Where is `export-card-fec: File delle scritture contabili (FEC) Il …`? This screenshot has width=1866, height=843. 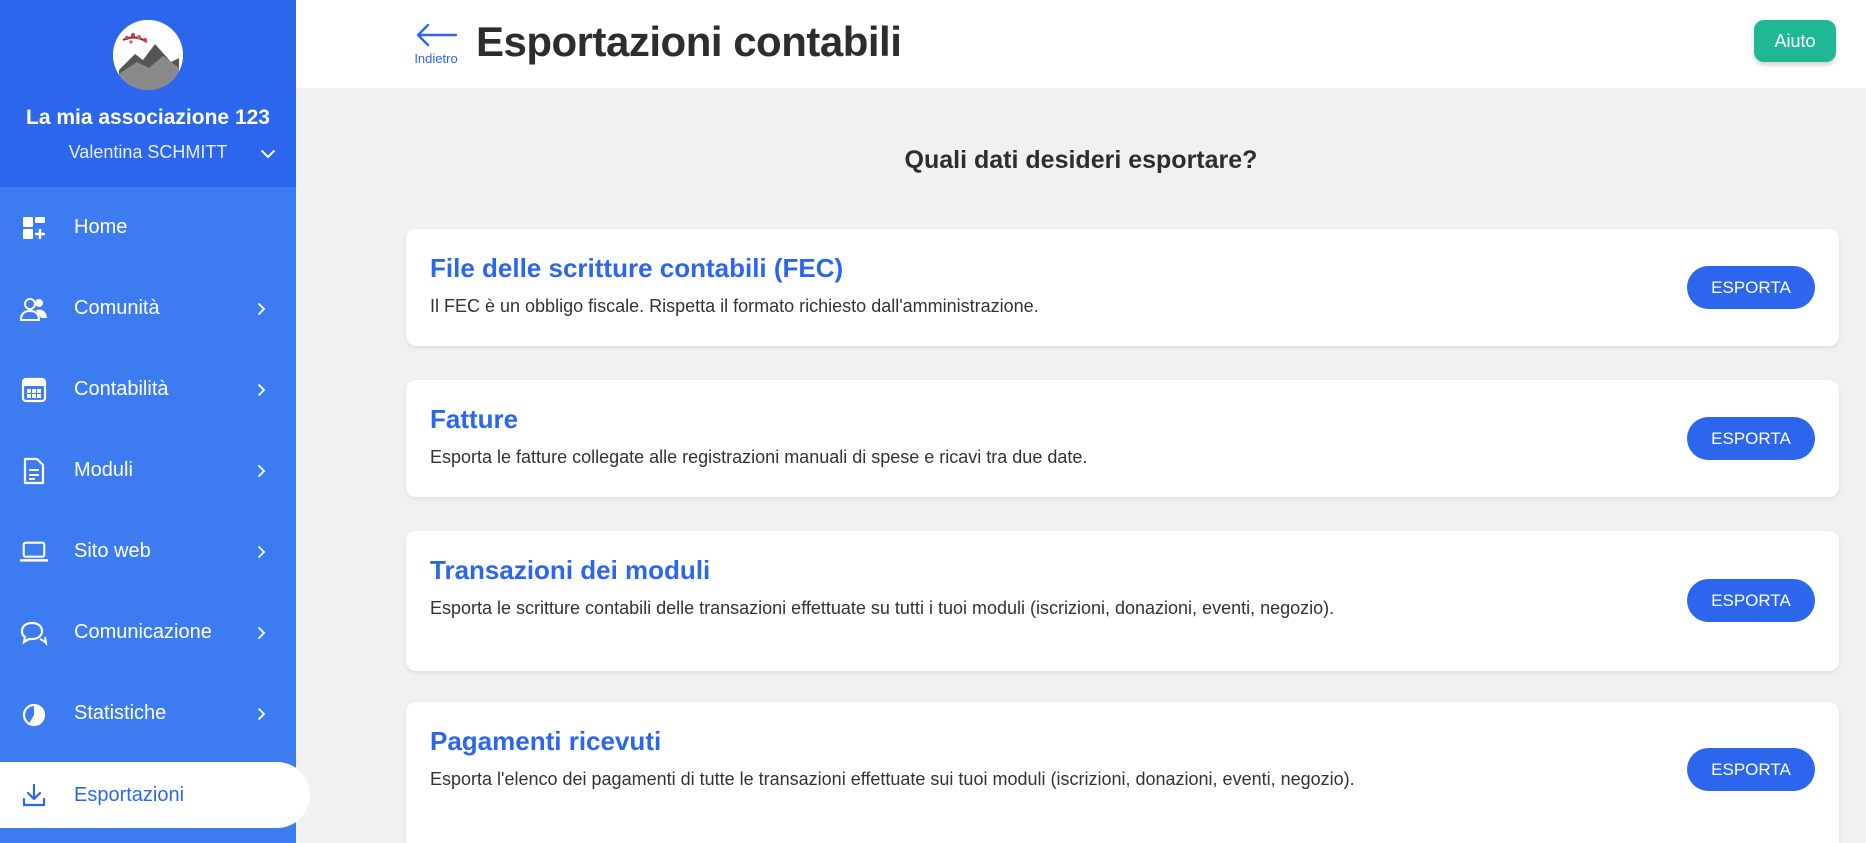 export-card-fec: File delle scritture contabili (FEC) Il … is located at coordinates (1122, 287).